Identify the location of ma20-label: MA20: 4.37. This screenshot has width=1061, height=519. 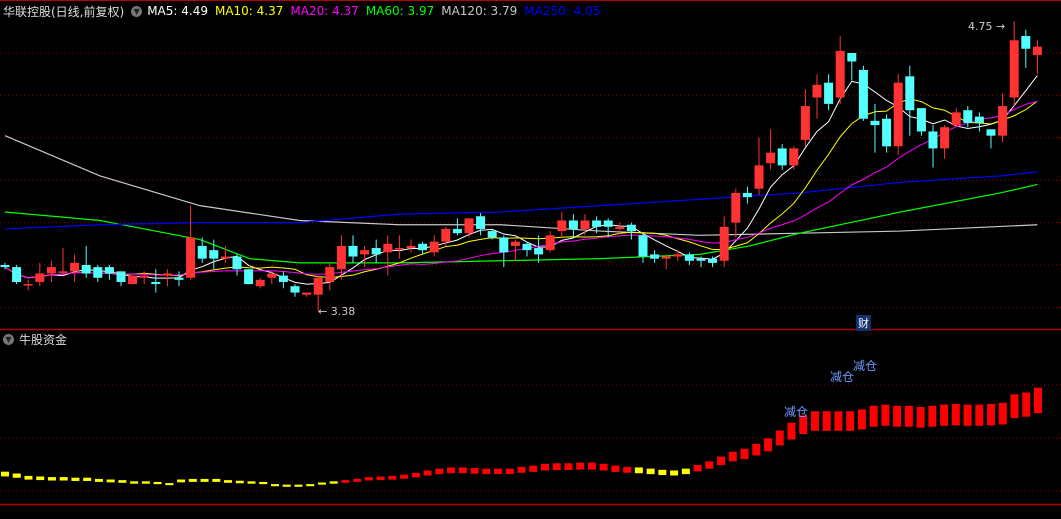
(324, 11).